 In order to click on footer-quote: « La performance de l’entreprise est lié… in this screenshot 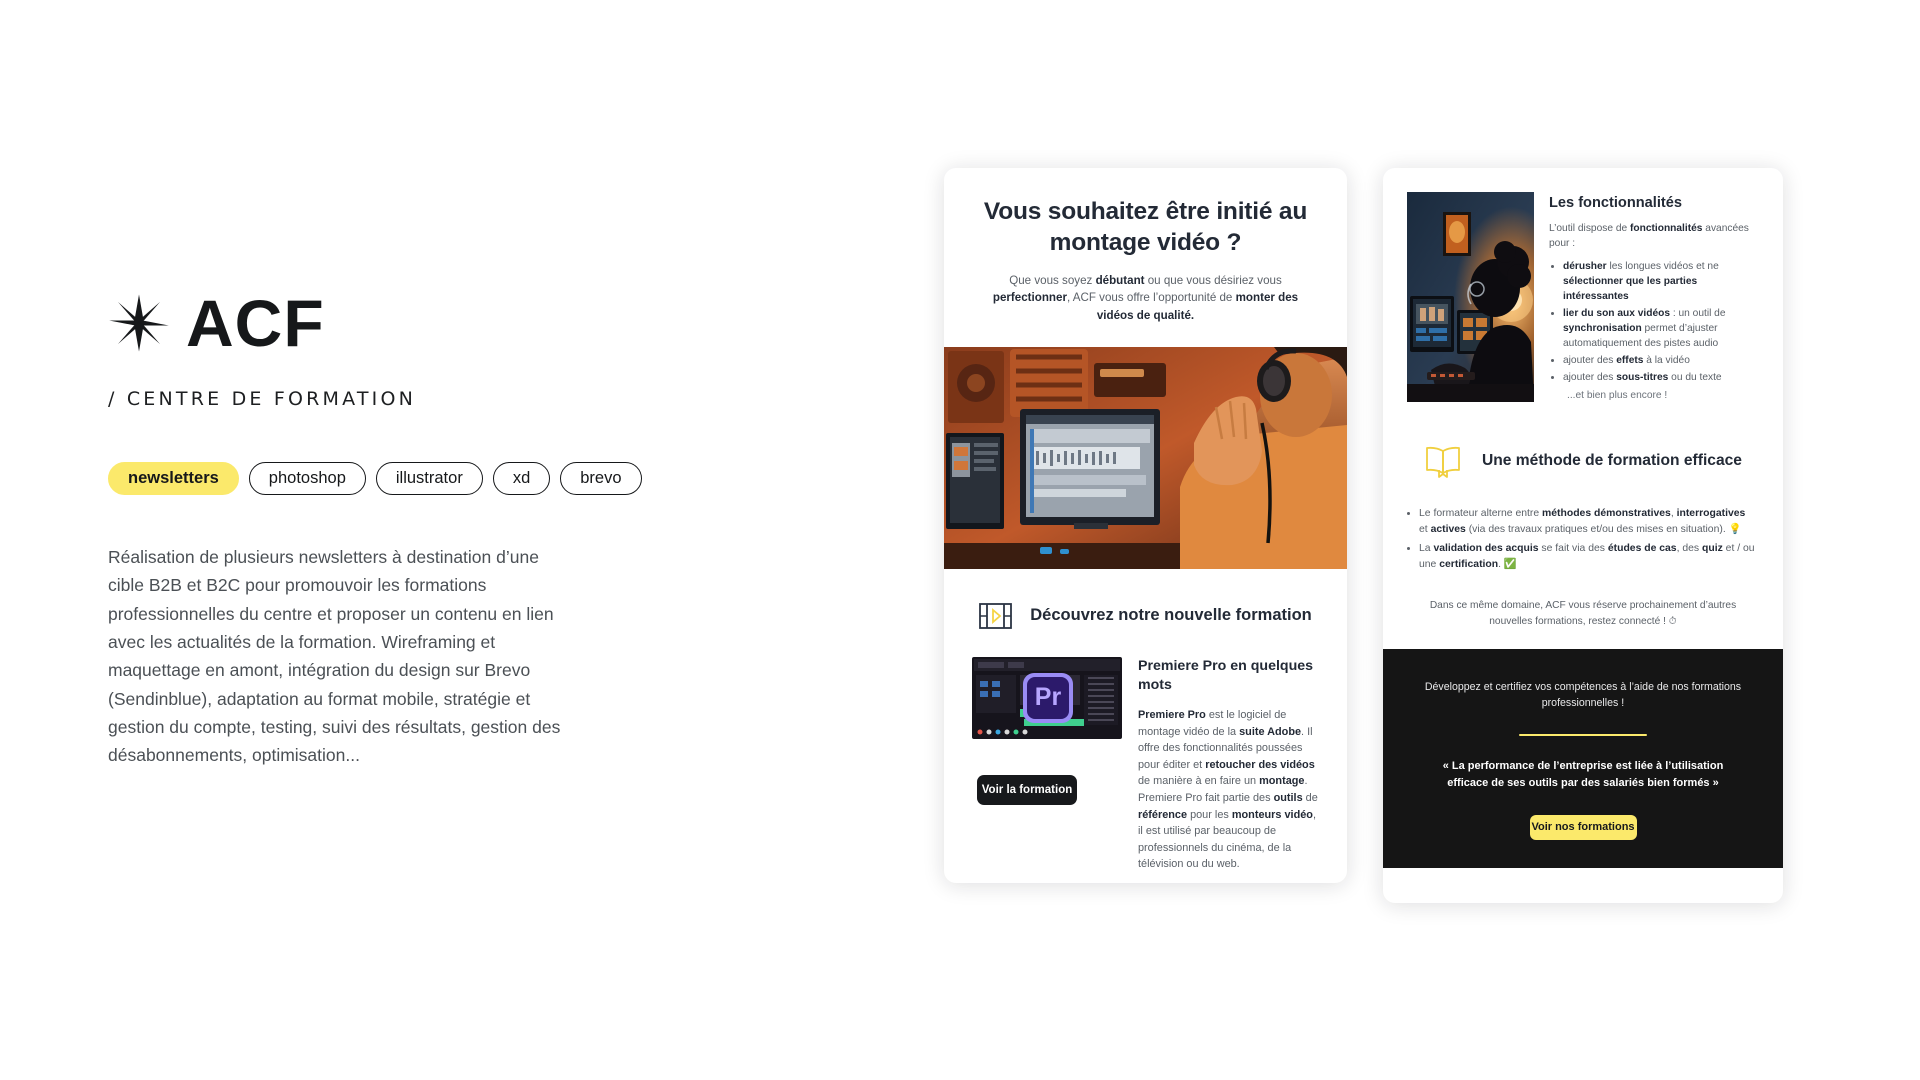, I will do `click(1583, 775)`.